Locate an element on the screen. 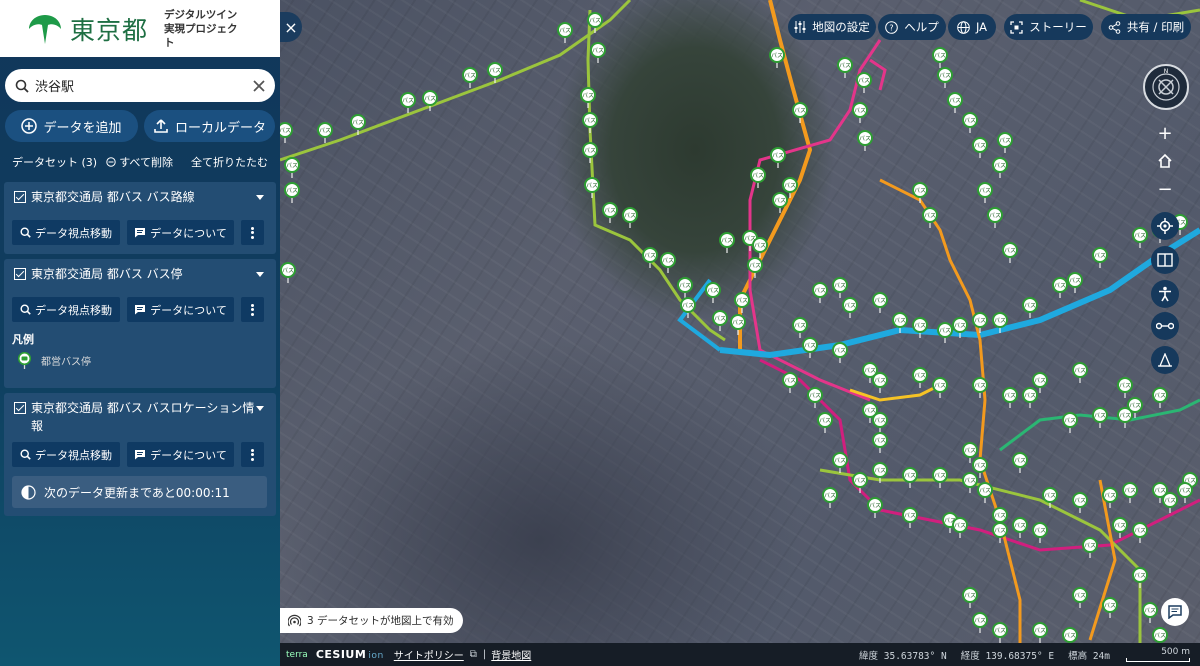 The height and width of the screenshot is (666, 1200). measure-tool-icon is located at coordinates (1165, 326).